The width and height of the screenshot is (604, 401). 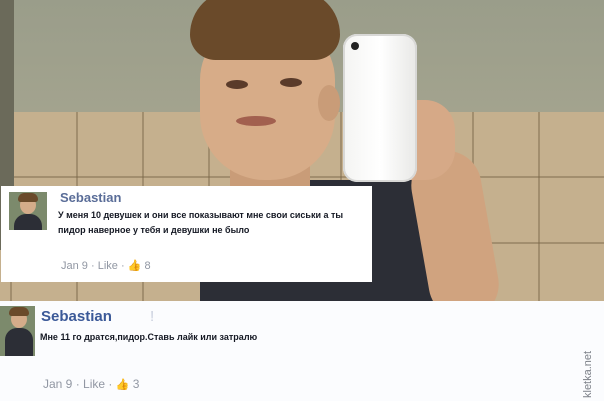 I want to click on comment-author-suffix: !, so click(x=152, y=316).